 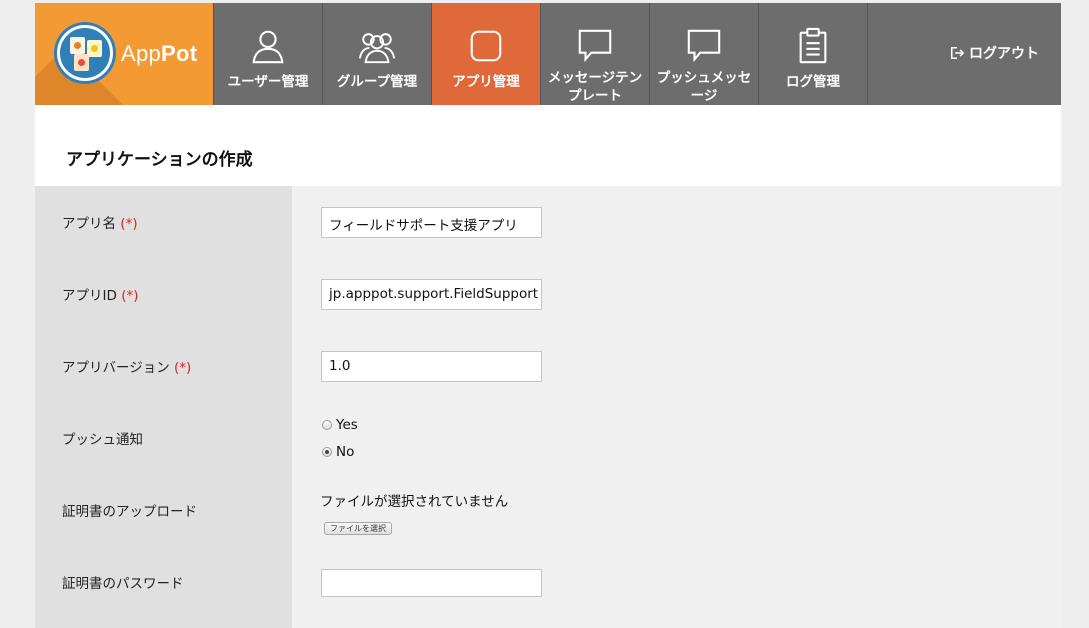 I want to click on nav-item-message-templates: メッセージテン プレート, so click(x=594, y=54).